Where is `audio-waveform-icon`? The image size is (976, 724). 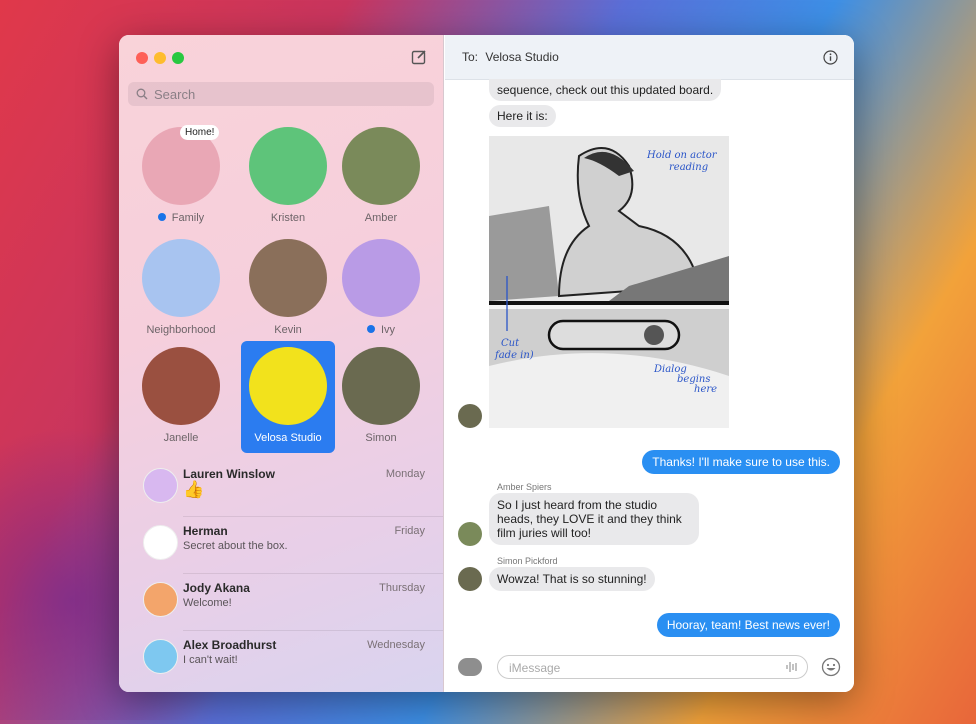
audio-waveform-icon is located at coordinates (792, 667).